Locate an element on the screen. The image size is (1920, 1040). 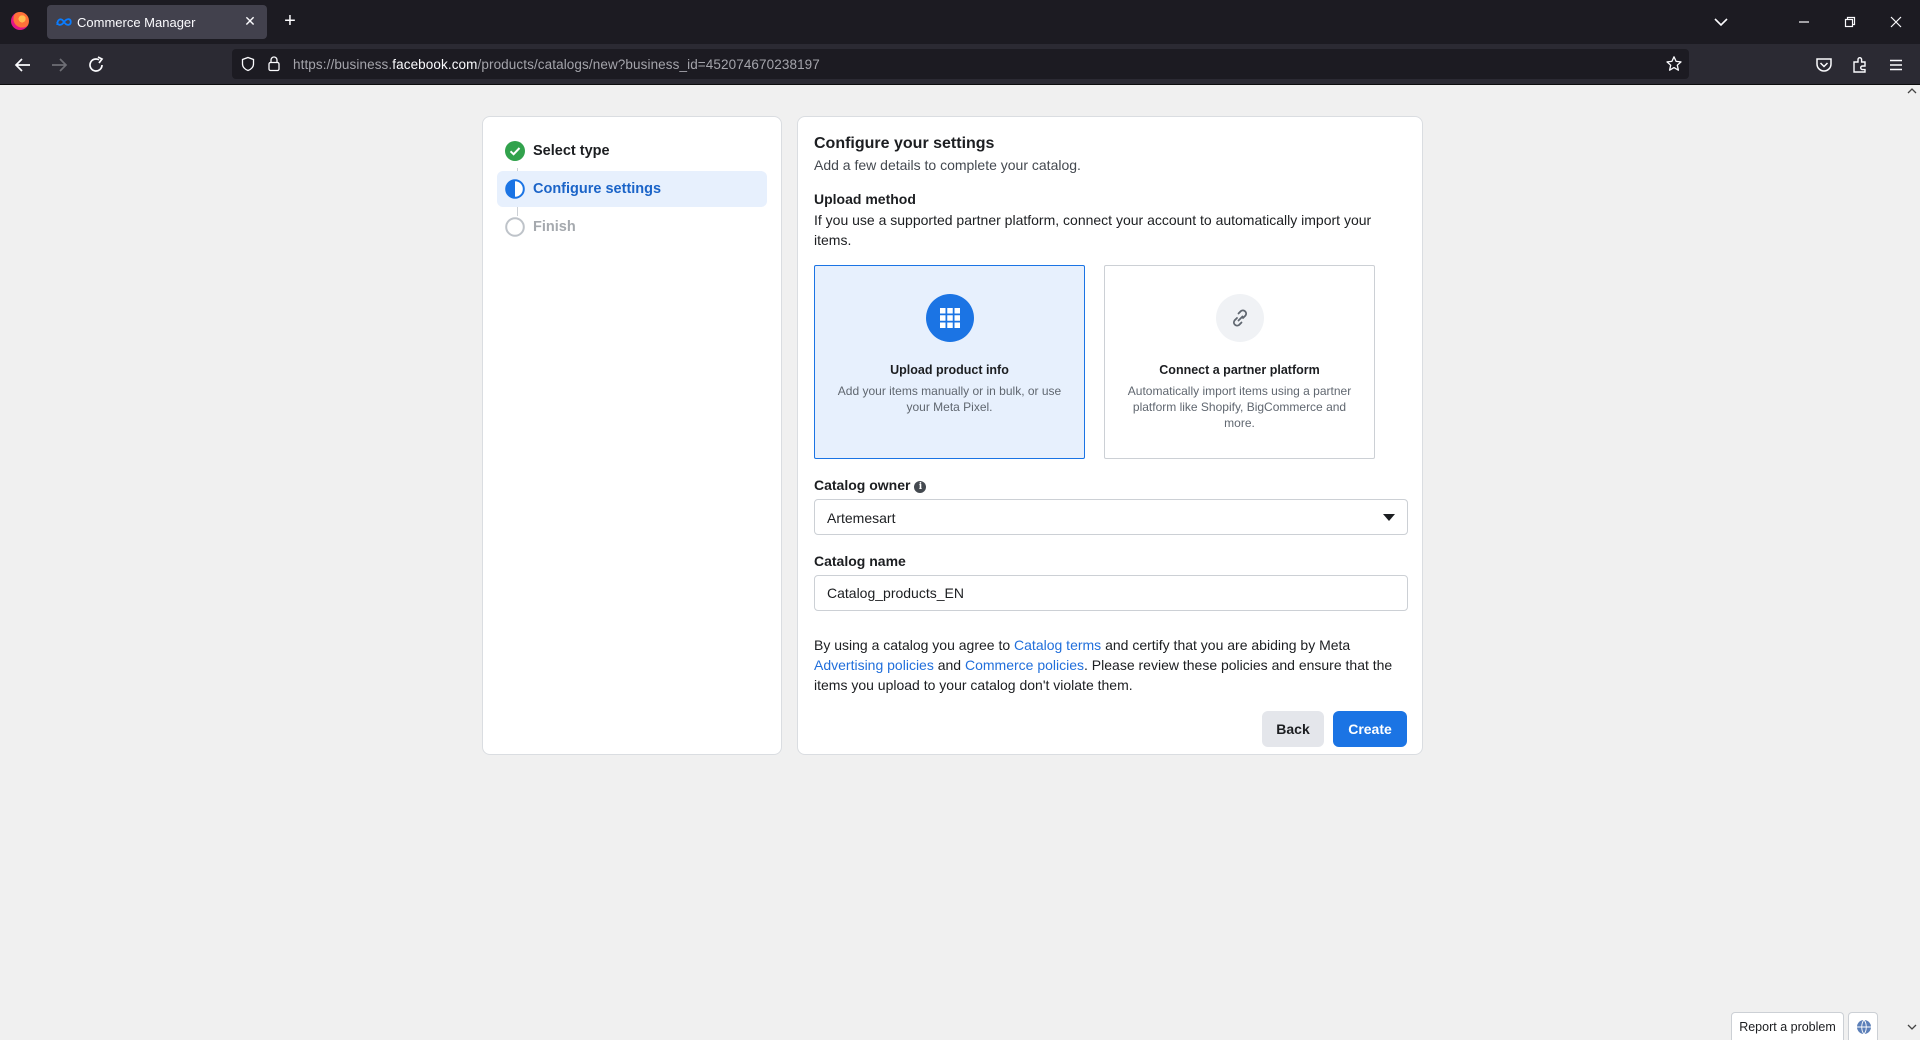
reload-icon is located at coordinates (96, 65).